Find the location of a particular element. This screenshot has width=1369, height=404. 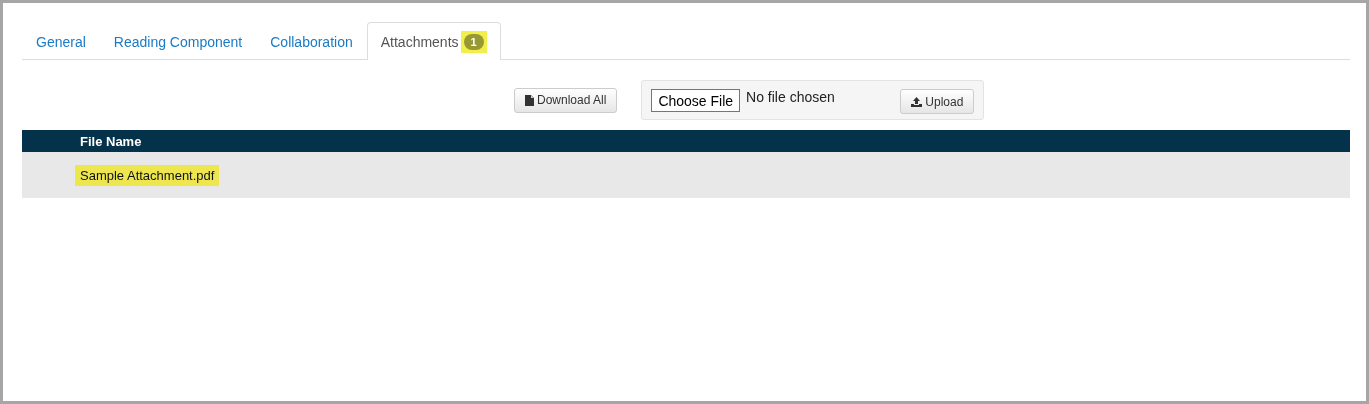

upload-button: Upload is located at coordinates (937, 101).